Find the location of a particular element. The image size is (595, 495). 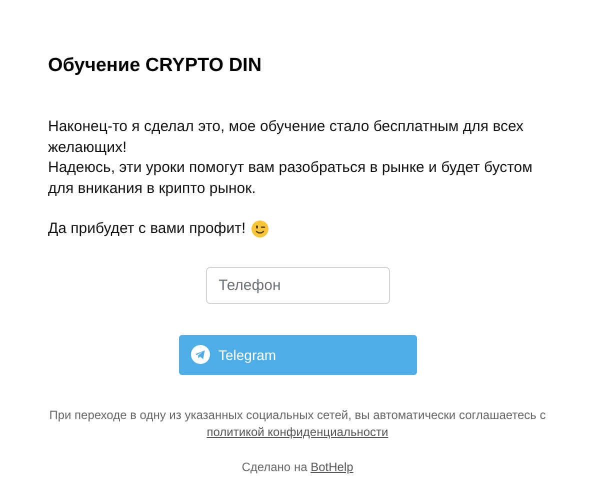

page-title: Обучение CRYPTO DIN is located at coordinates (155, 66).